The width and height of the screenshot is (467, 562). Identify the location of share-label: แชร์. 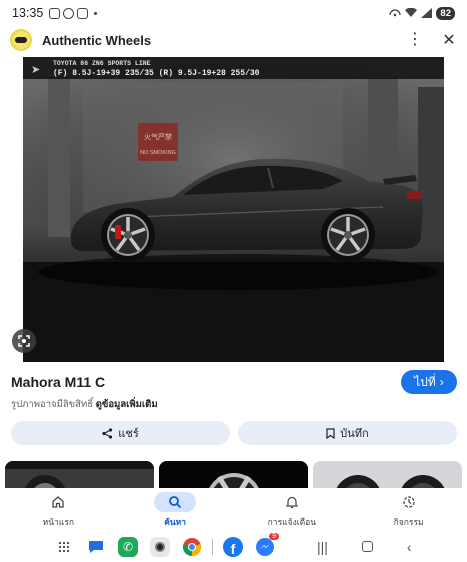
(128, 434).